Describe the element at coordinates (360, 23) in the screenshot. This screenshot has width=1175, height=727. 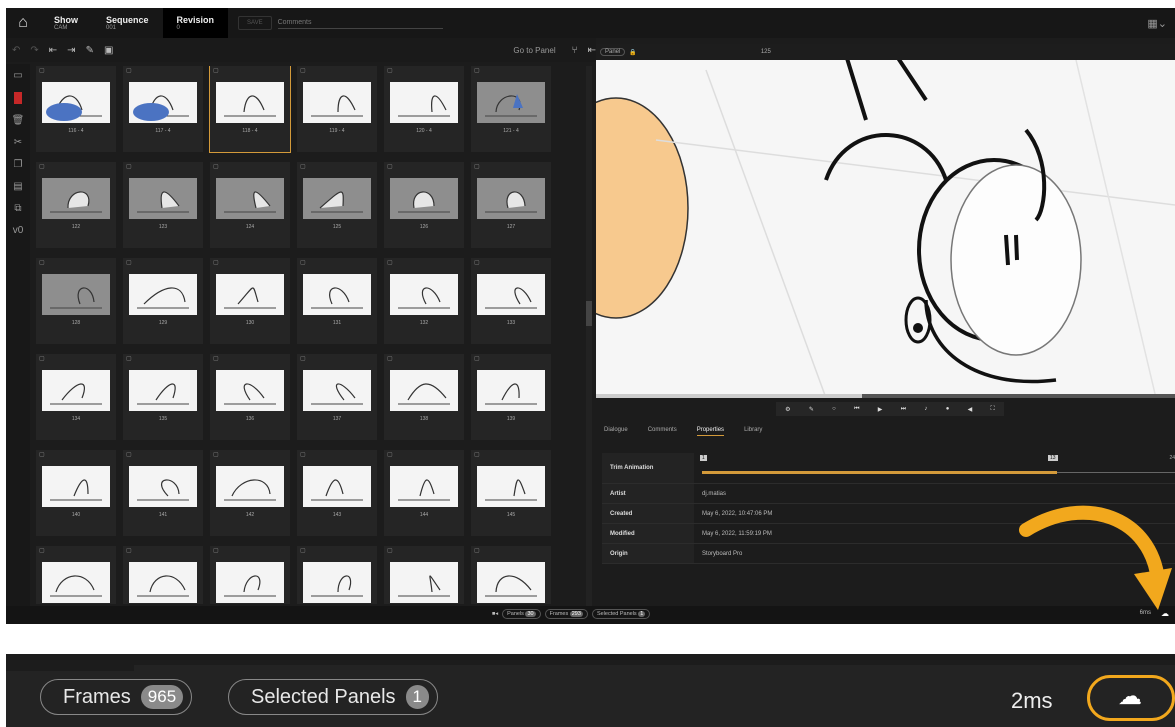
I see `comments-input: Comments` at that location.